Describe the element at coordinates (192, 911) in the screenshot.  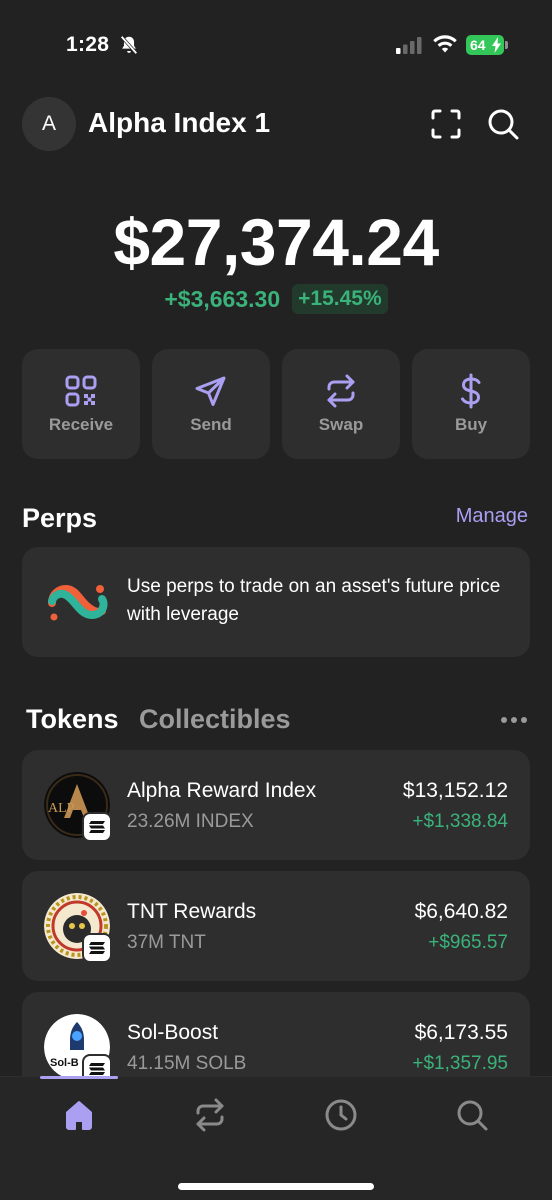
I see `token-name: TNT Rewards` at that location.